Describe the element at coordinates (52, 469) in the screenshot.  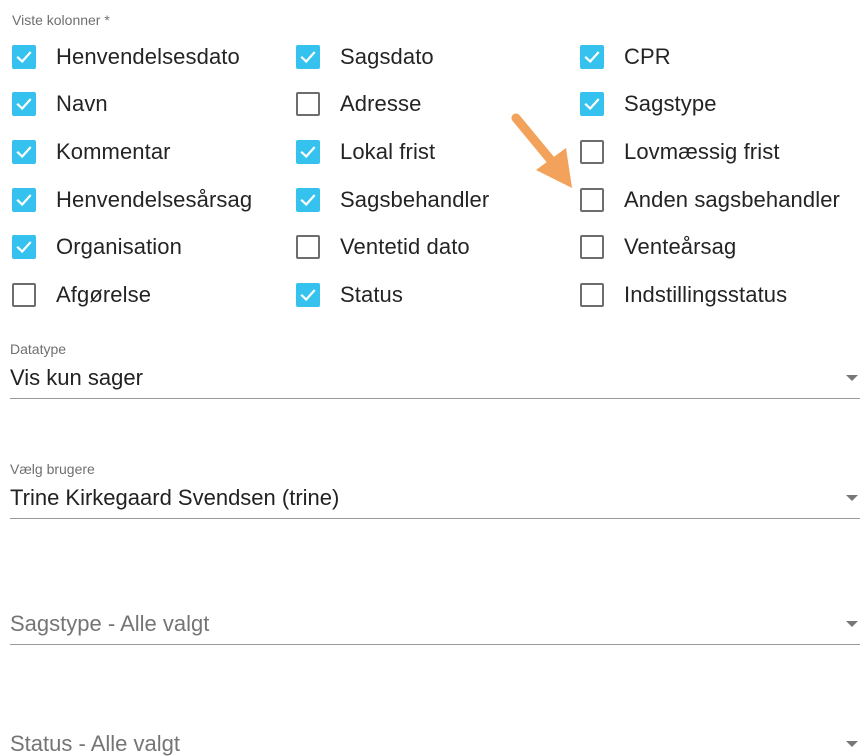
I see `users-label: Vælg brugere` at that location.